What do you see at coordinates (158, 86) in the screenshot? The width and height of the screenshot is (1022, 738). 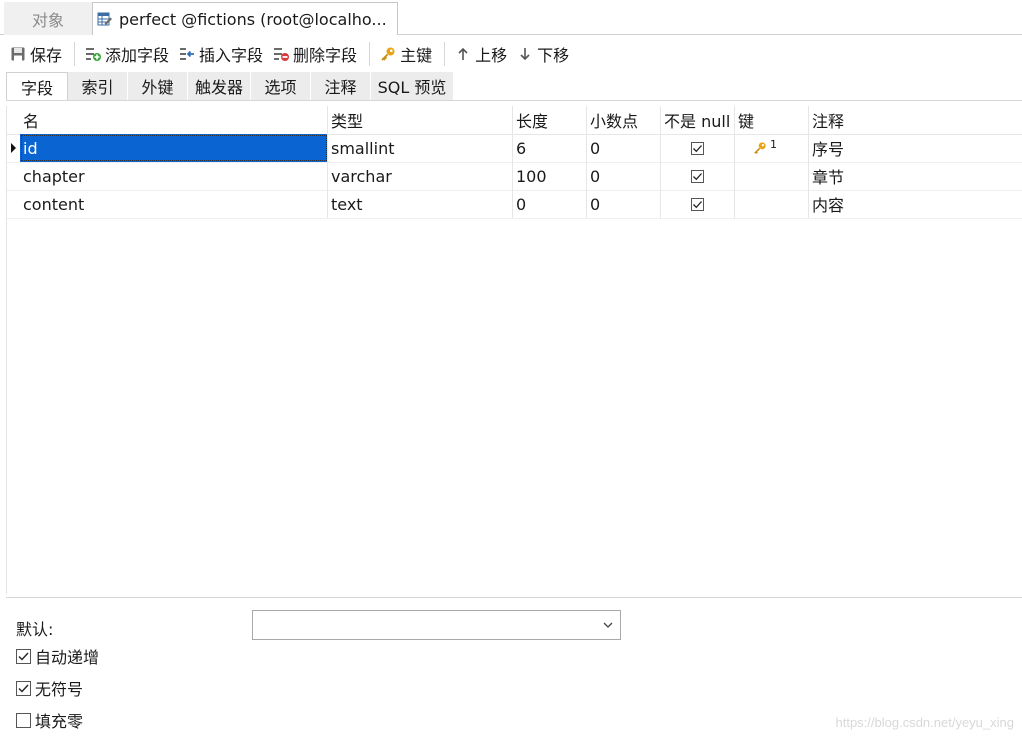 I see `tab-foreign-keys: 外键` at bounding box center [158, 86].